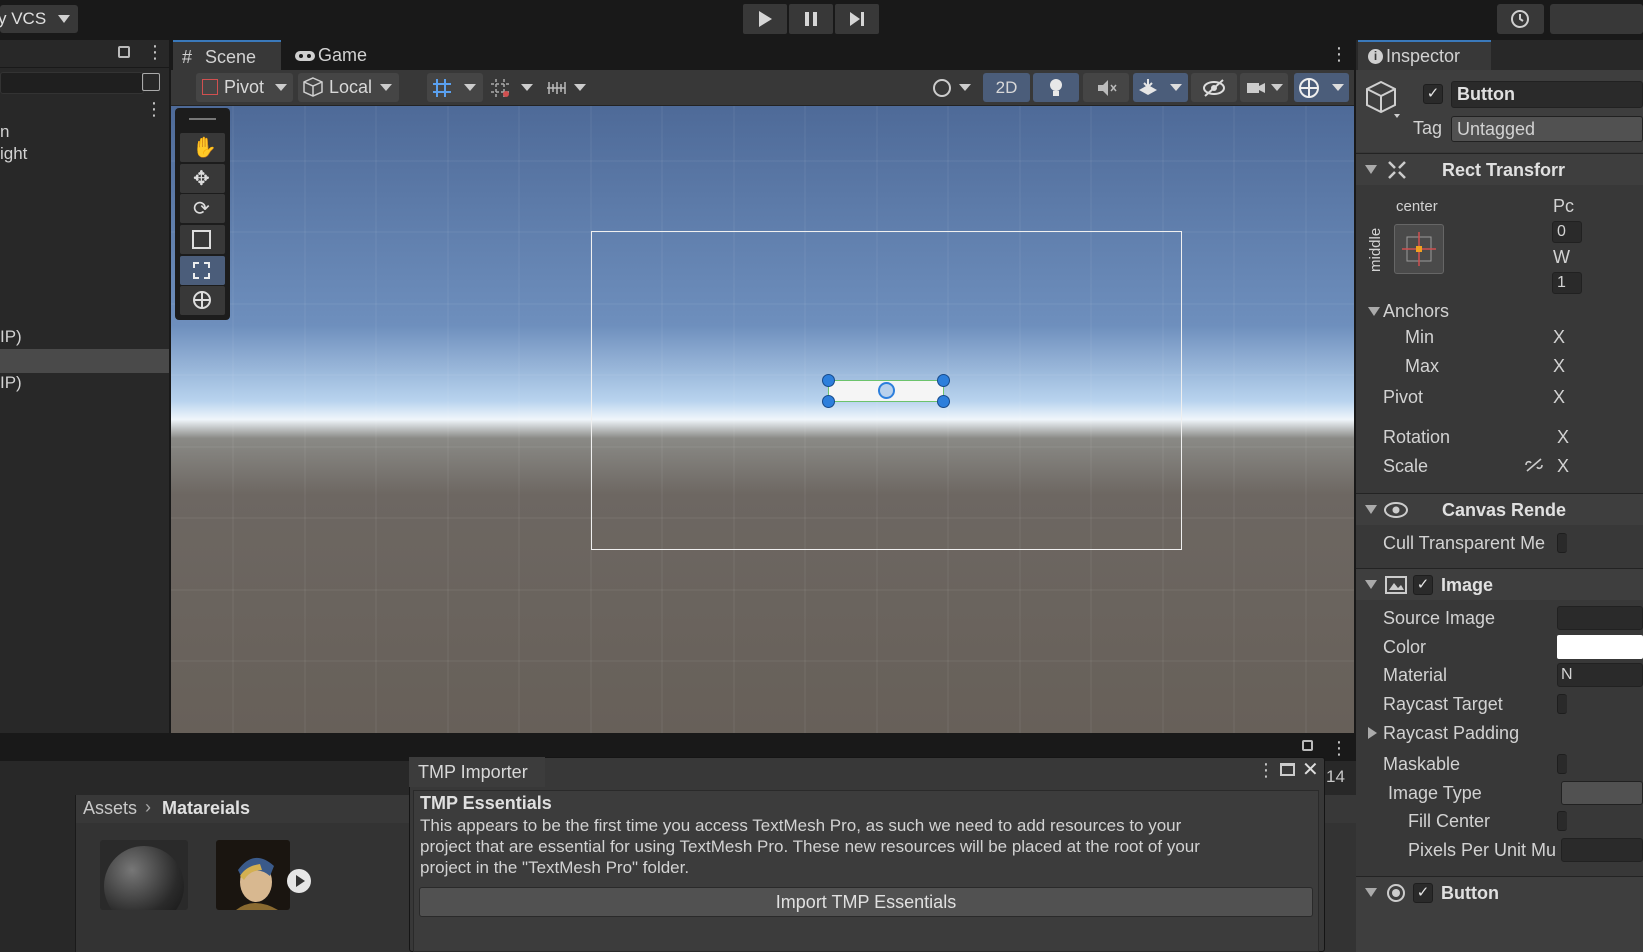 The height and width of the screenshot is (952, 1643). I want to click on hidden-eye-icon, so click(1214, 88).